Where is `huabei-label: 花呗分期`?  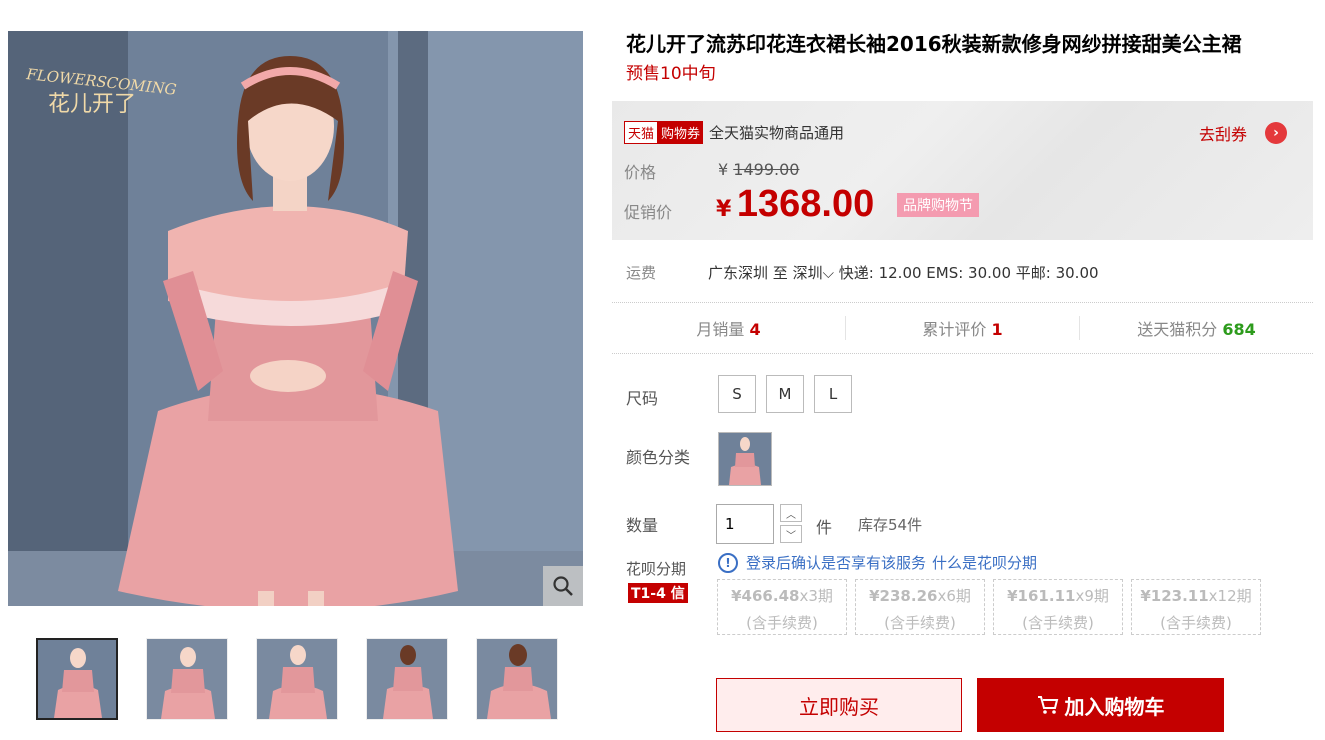
huabei-label: 花呗分期 is located at coordinates (656, 569).